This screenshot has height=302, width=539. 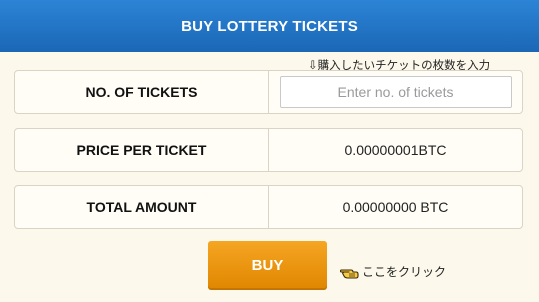 I want to click on total-label: TOTAL AMOUNT, so click(x=142, y=207).